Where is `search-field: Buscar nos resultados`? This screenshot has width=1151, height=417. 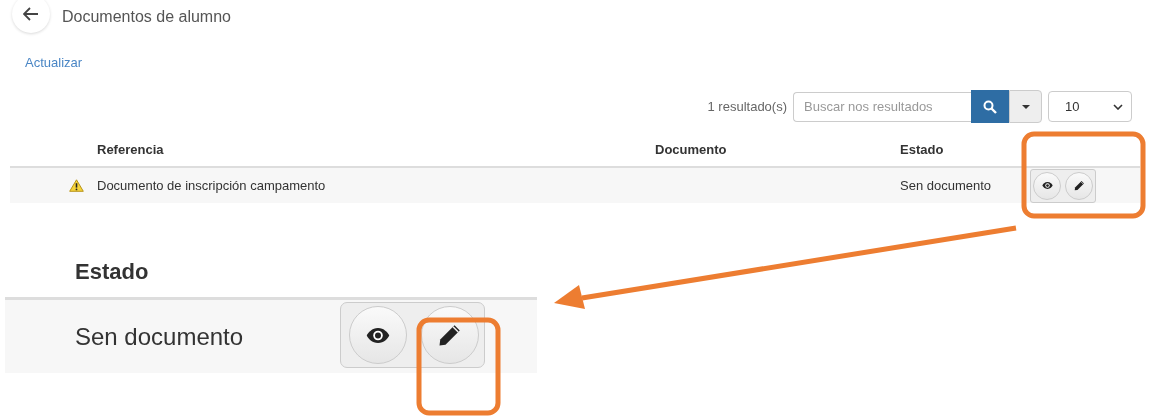 search-field: Buscar nos resultados is located at coordinates (882, 106).